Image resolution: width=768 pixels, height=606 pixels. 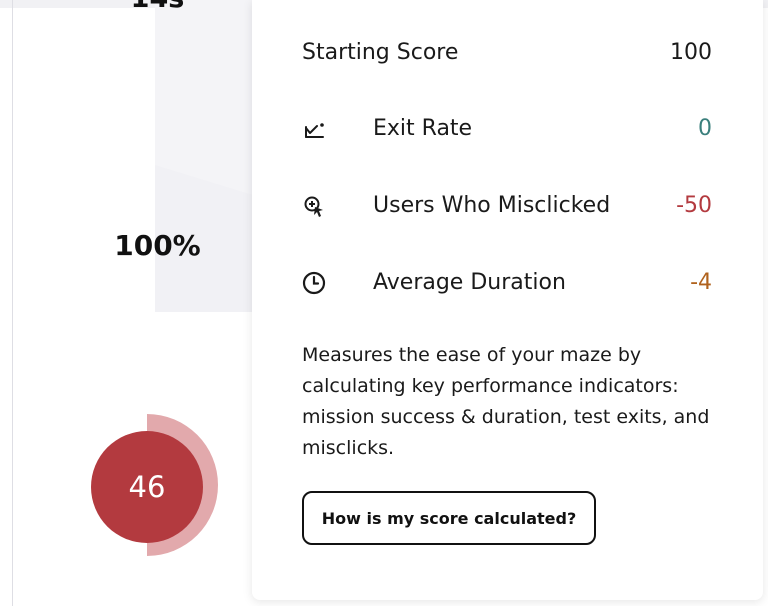 What do you see at coordinates (315, 207) in the screenshot?
I see `misclick-cursor-icon` at bounding box center [315, 207].